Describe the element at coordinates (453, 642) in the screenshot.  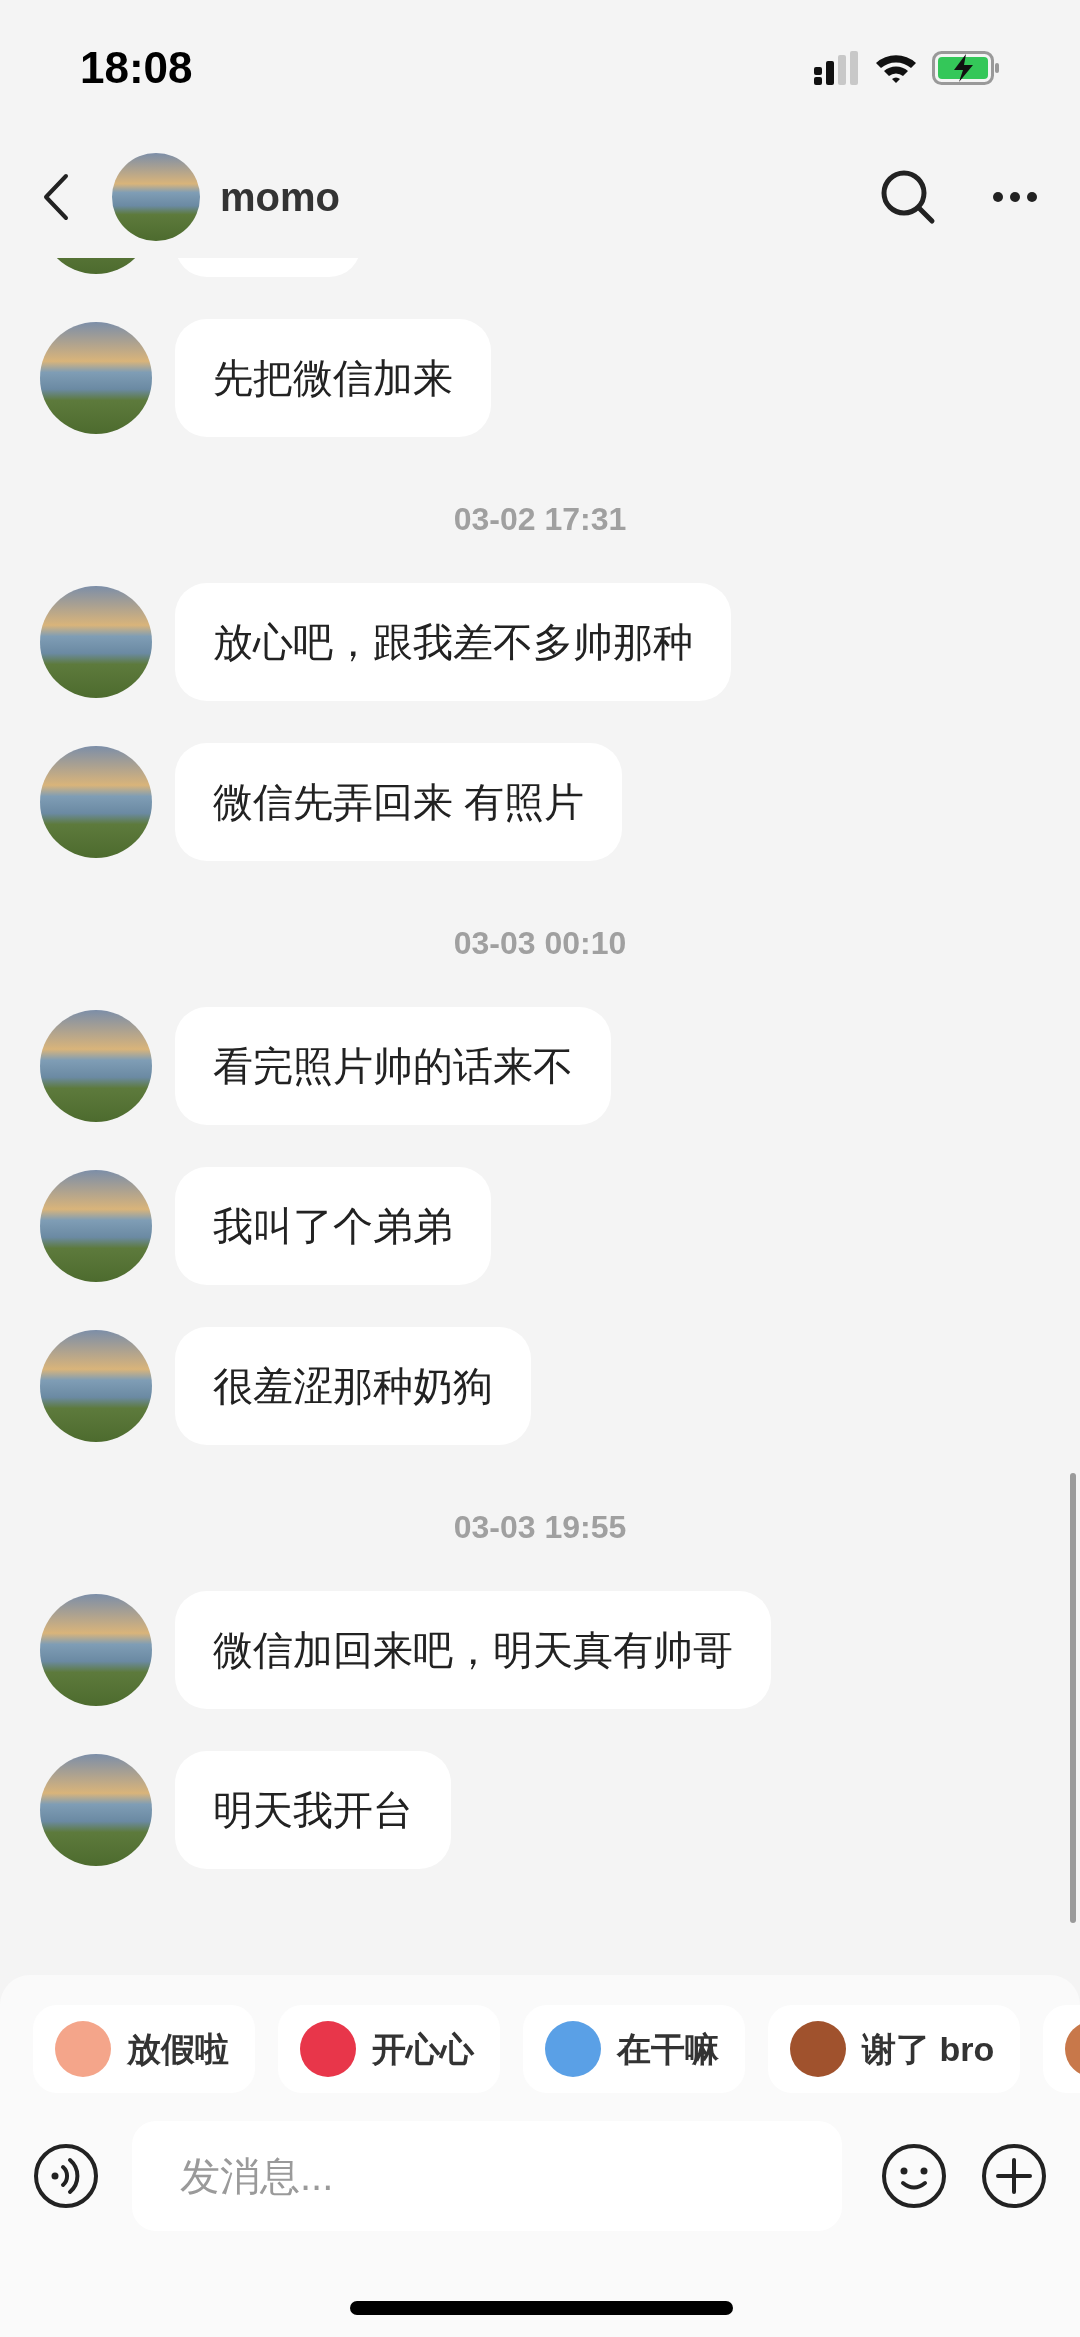
I see `message-bubble: 放心吧，跟我差不多帅那种` at that location.